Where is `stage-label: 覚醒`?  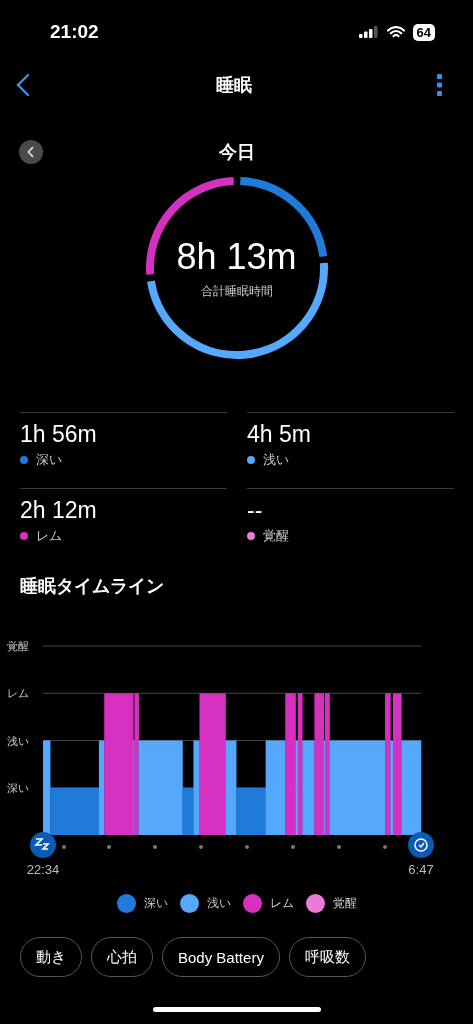 stage-label: 覚醒 is located at coordinates (276, 536).